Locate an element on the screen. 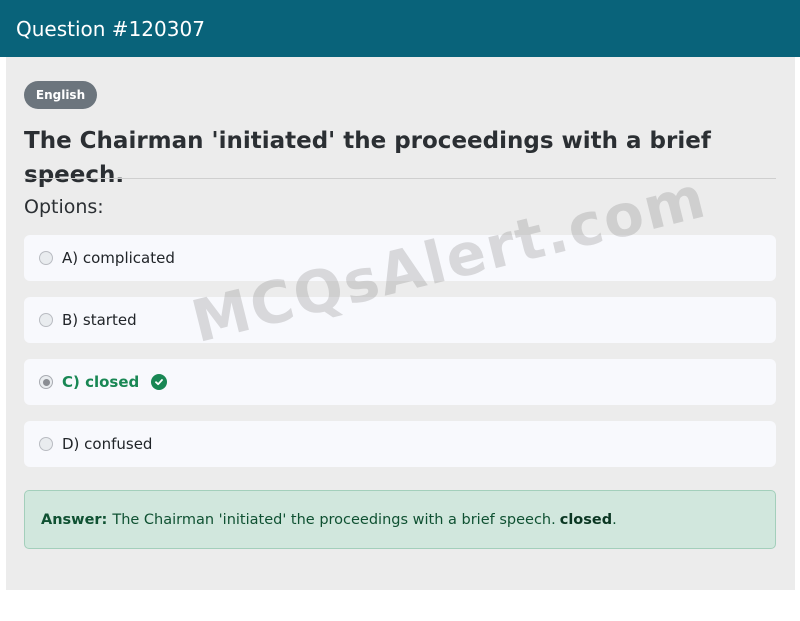 This screenshot has width=800, height=621. radio-button-selected is located at coordinates (46, 382).